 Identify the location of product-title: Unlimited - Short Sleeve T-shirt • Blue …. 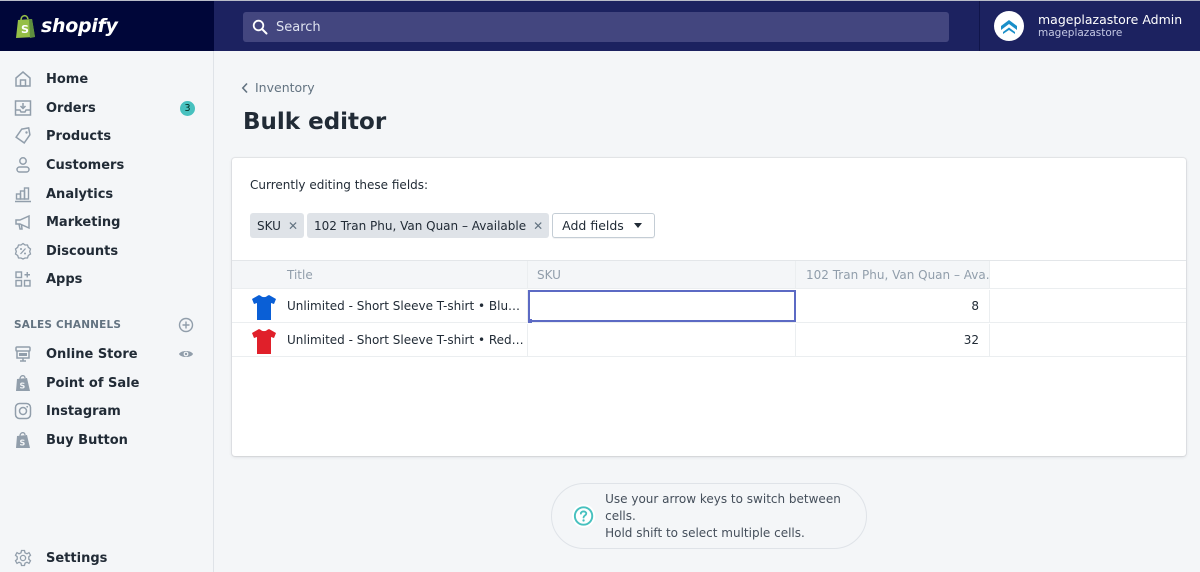
(407, 306).